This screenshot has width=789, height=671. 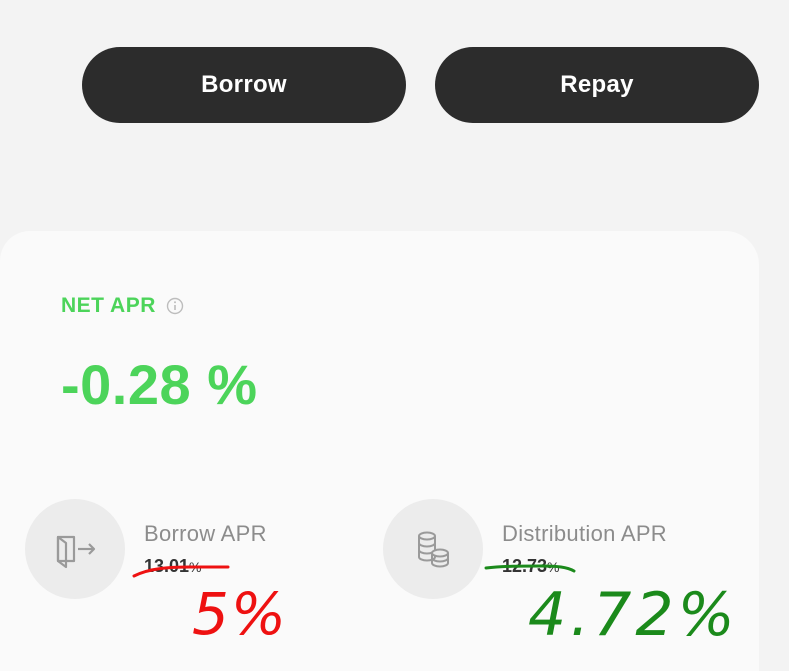 I want to click on borrow-strikethrough-scribble, so click(x=181, y=571).